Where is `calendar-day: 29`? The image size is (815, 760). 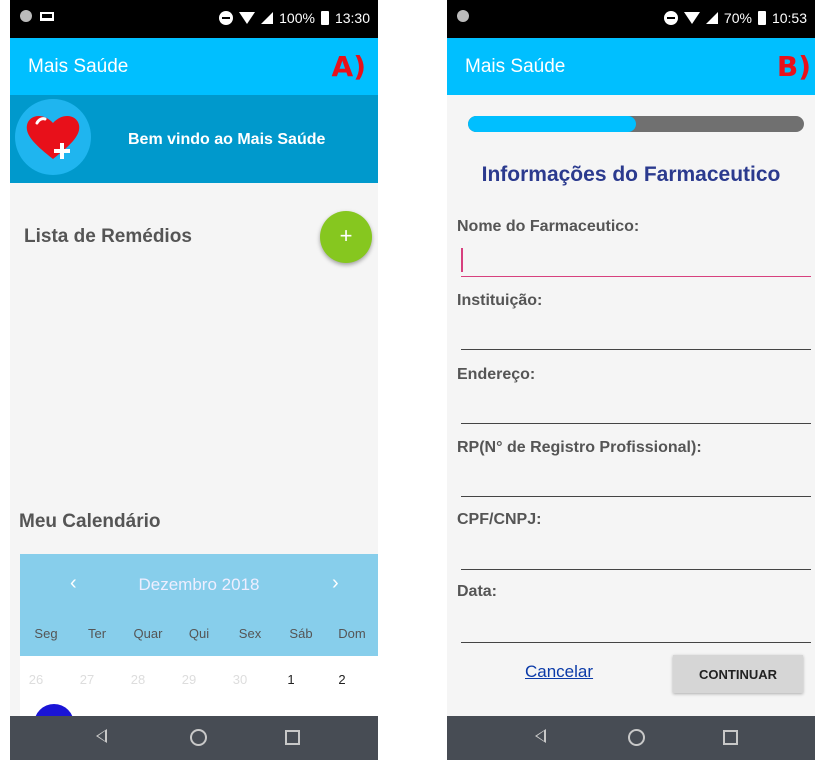
calendar-day: 29 is located at coordinates (189, 679).